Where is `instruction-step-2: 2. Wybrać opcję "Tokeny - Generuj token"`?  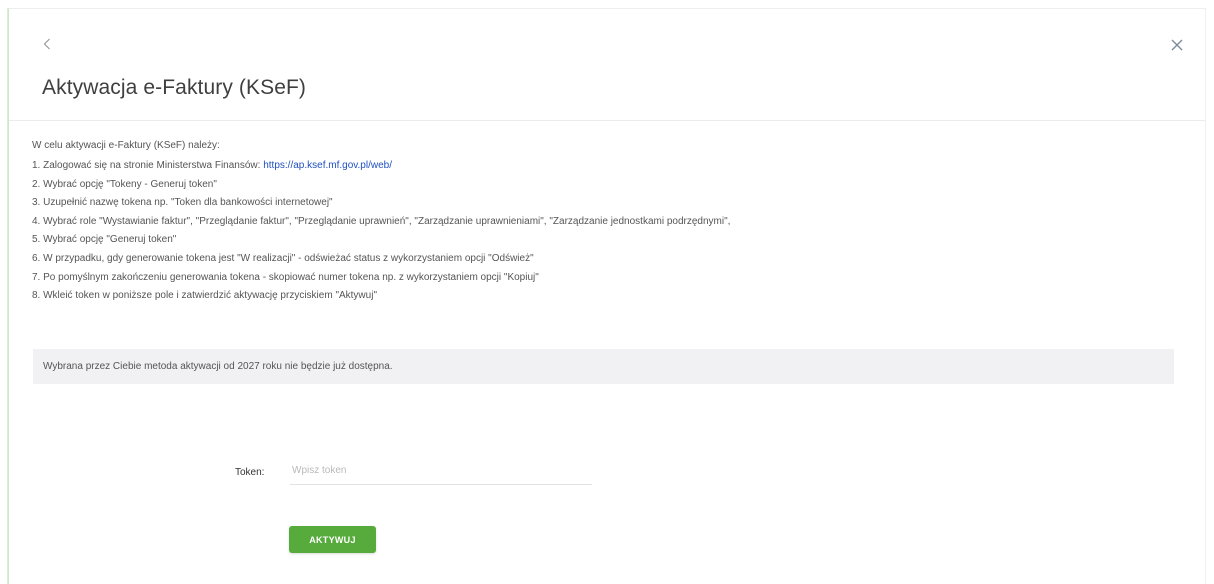
instruction-step-2: 2. Wybrać opcję "Tokeny - Generuj token" is located at coordinates (124, 184).